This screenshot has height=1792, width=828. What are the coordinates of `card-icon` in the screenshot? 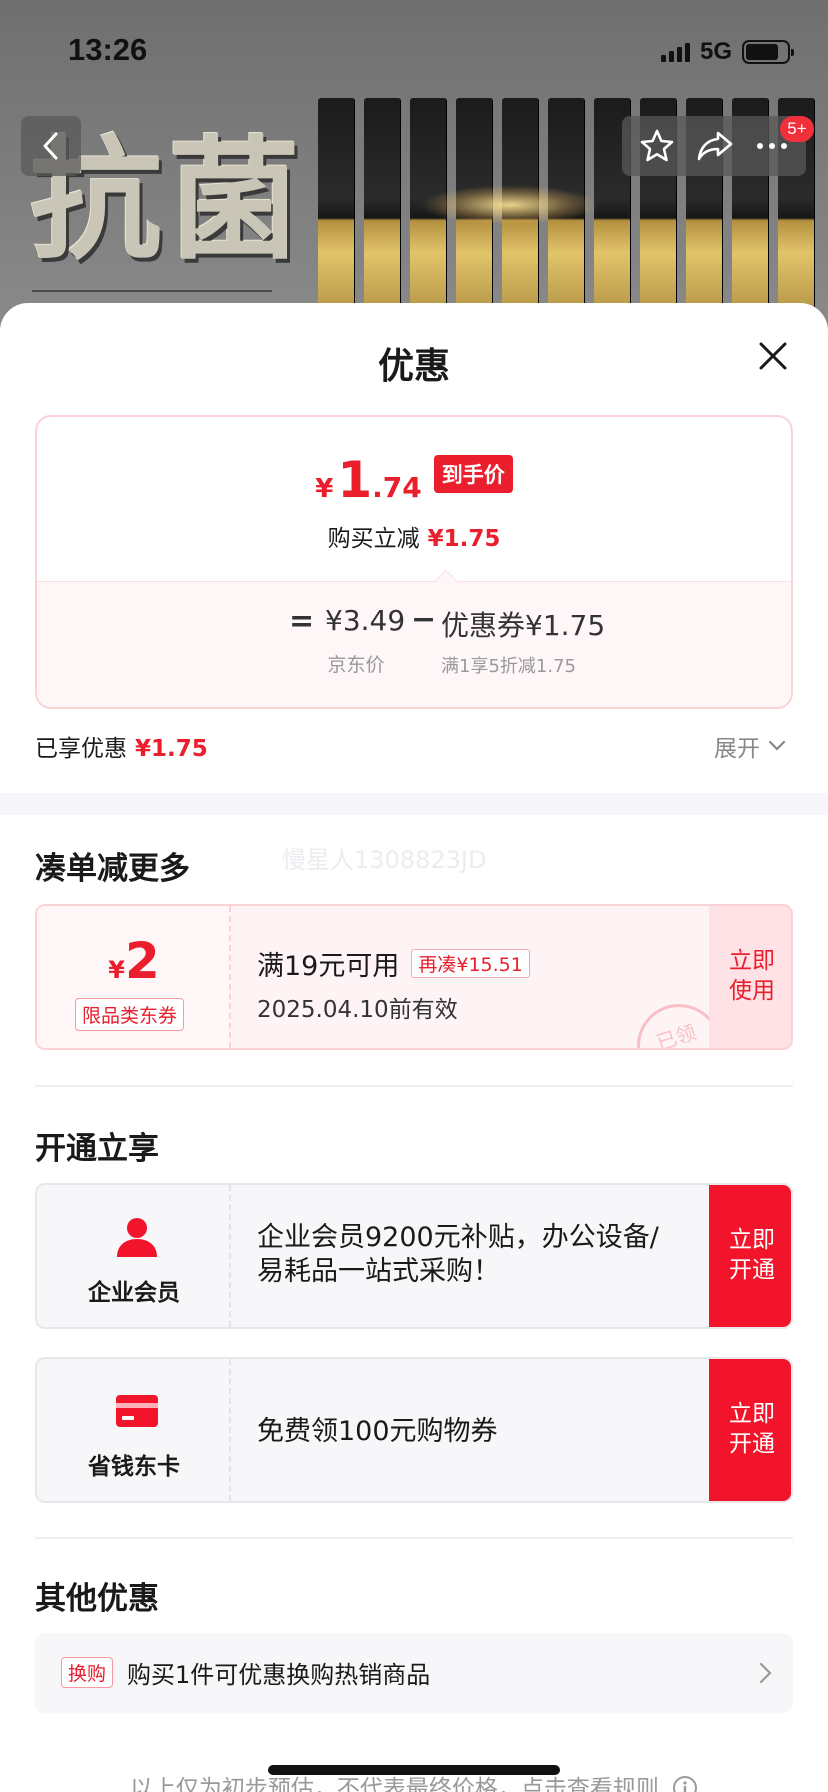 It's located at (137, 1411).